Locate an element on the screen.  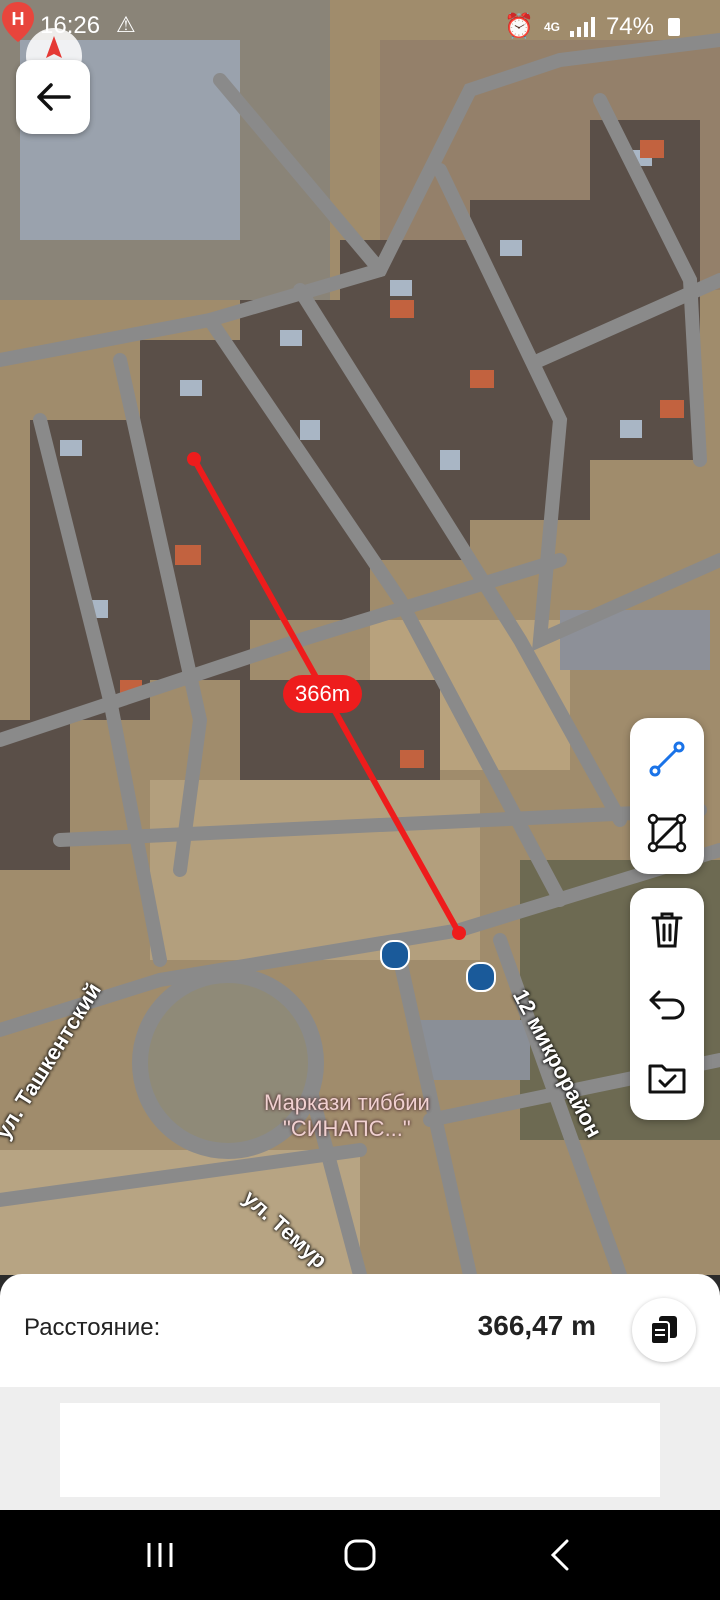
undo-icon is located at coordinates (667, 1005).